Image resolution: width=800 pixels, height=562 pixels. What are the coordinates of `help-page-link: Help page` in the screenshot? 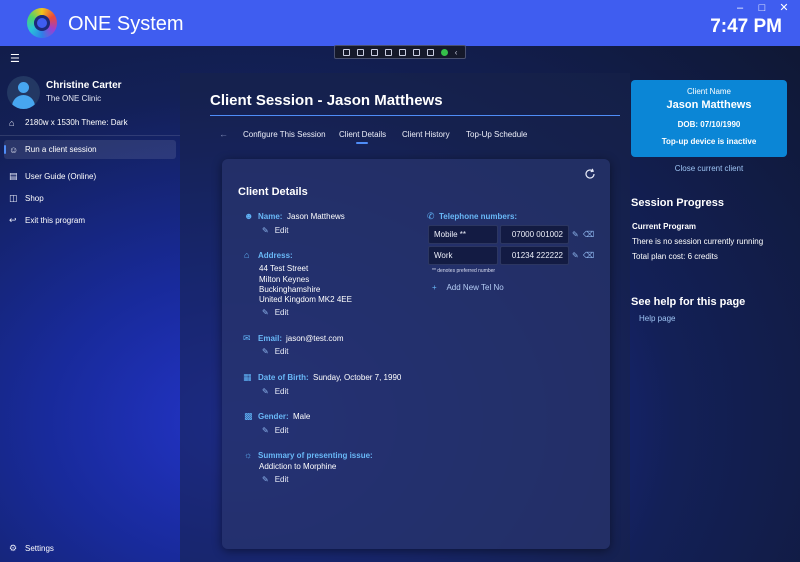 It's located at (657, 318).